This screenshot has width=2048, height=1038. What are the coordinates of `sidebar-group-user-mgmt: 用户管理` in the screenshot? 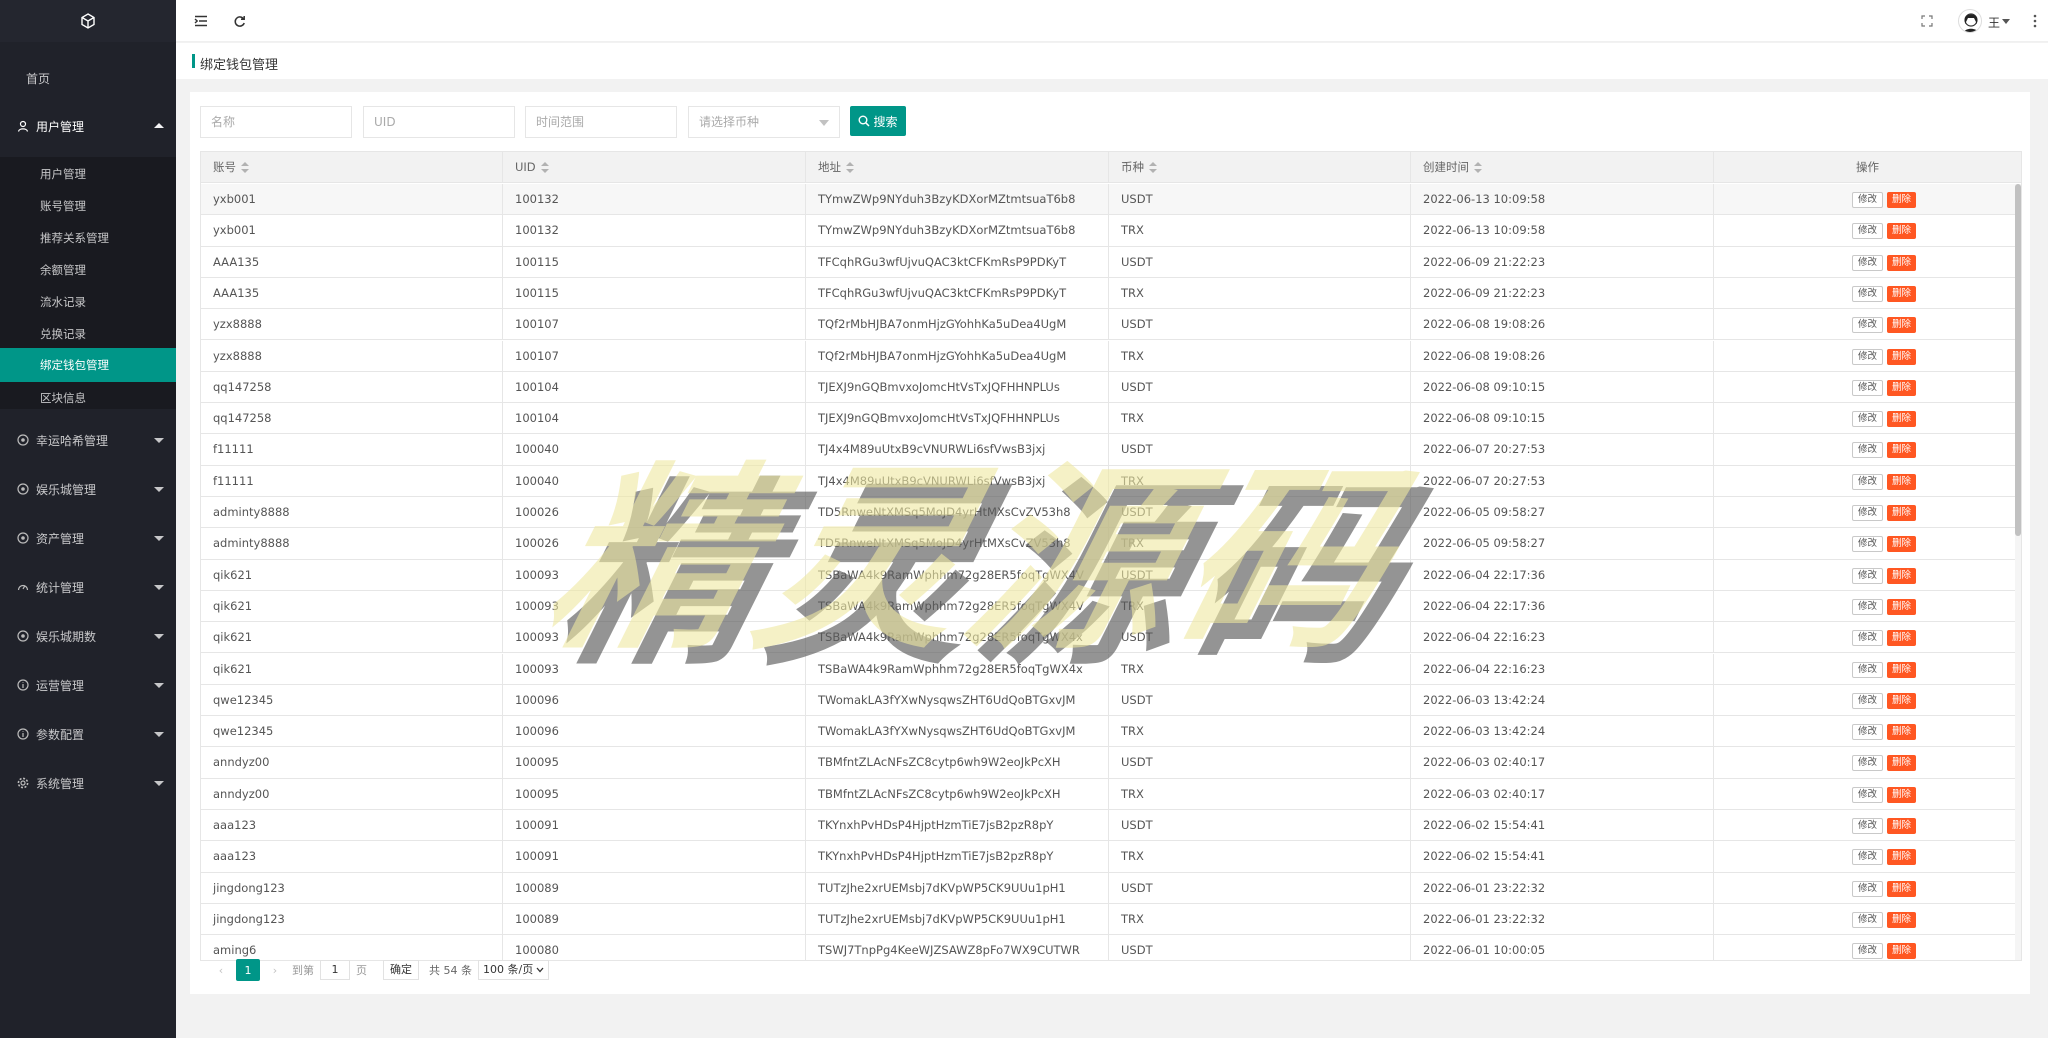 It's located at (88, 126).